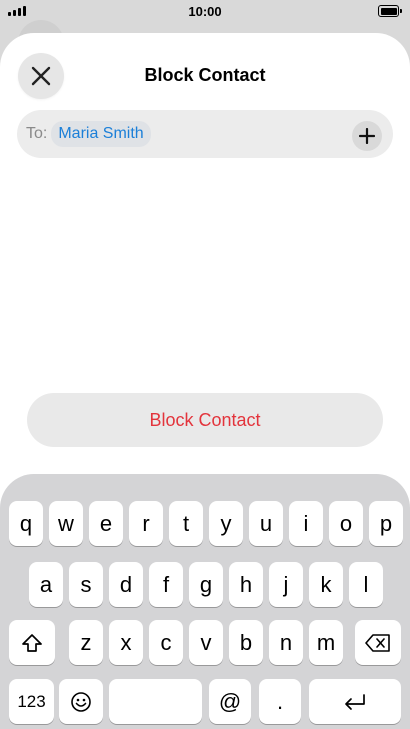 This screenshot has width=410, height=729. I want to click on key-b: b, so click(246, 642).